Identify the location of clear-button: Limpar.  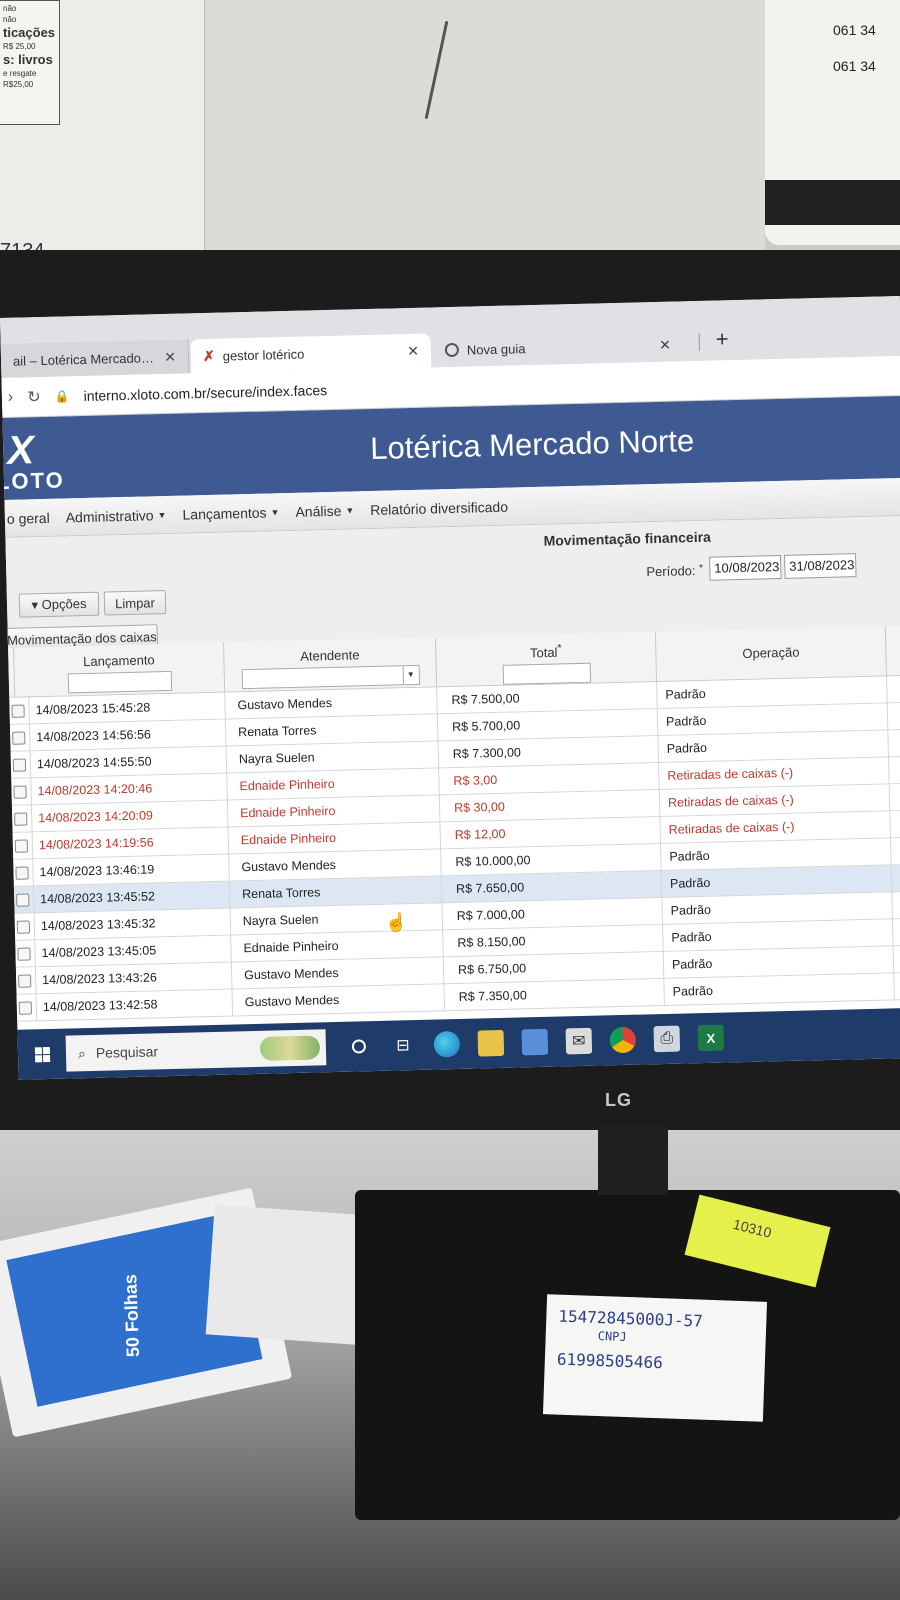
(135, 603).